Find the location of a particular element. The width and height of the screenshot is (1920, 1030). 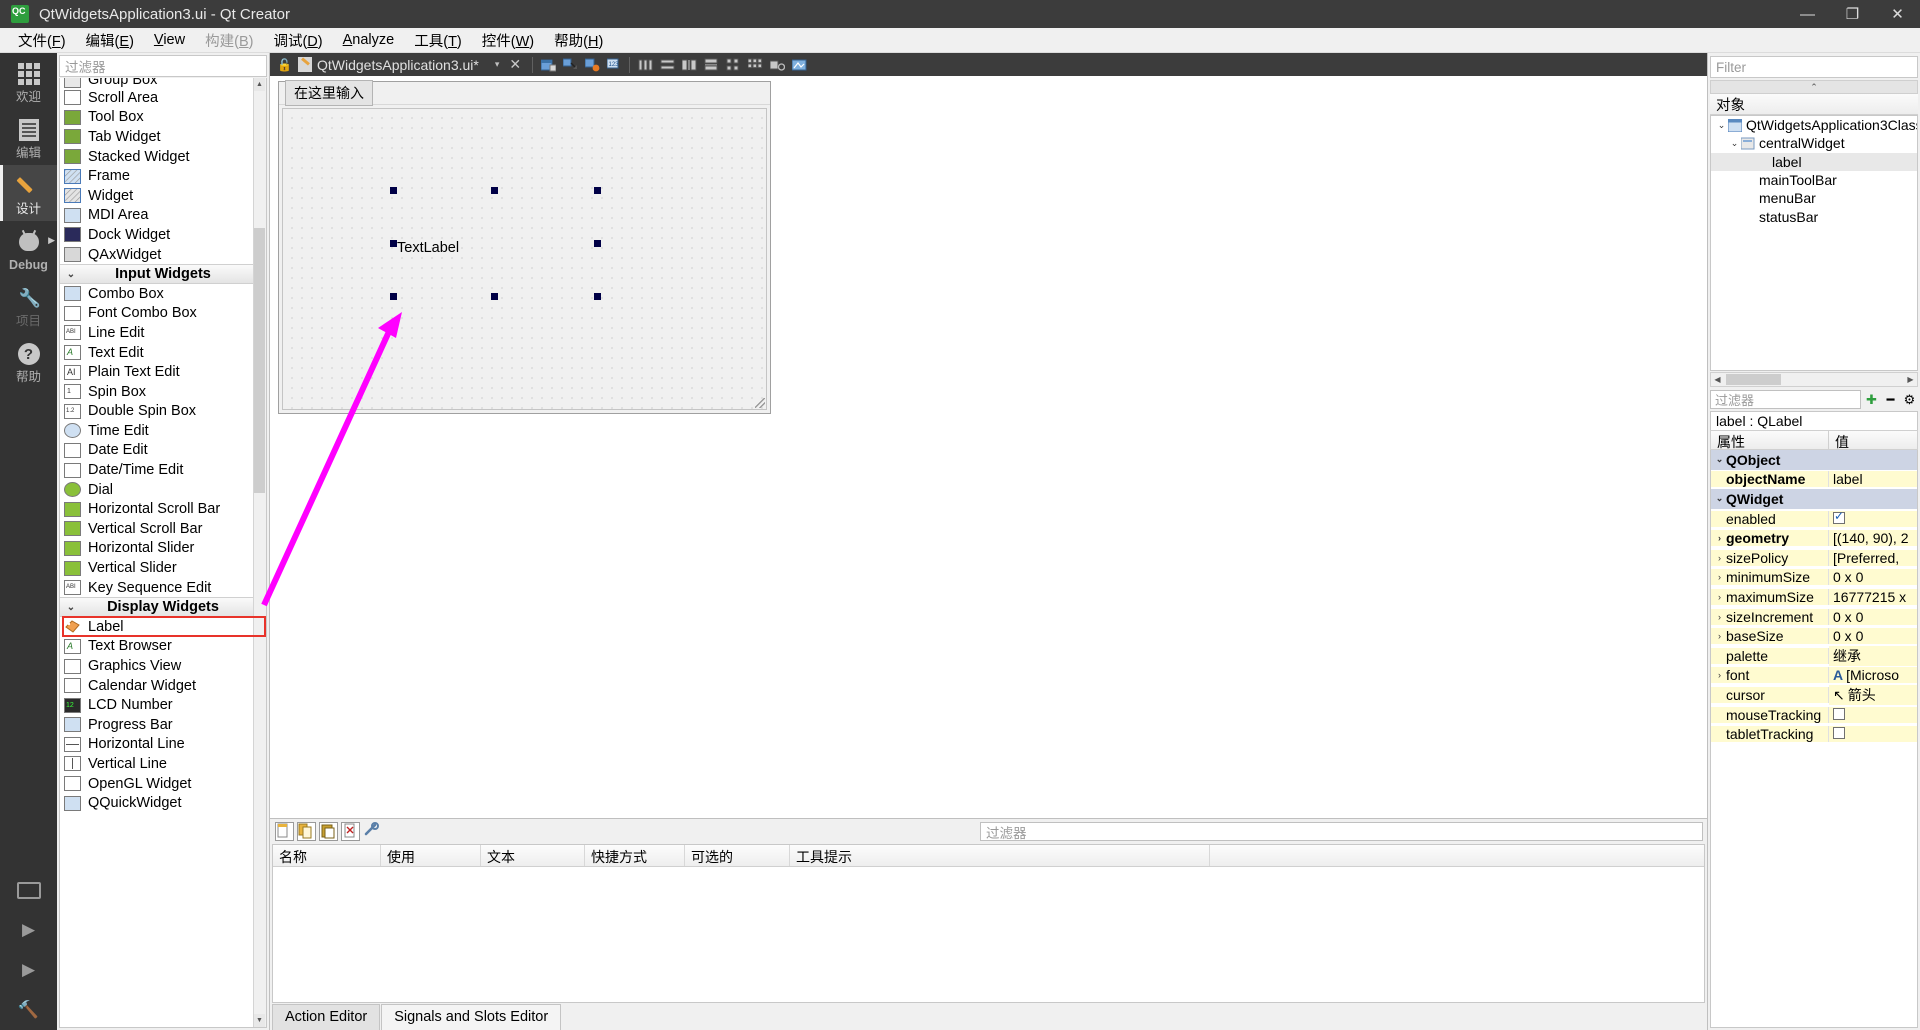

widget-item-text-edit: A Text Edit is located at coordinates (163, 353).